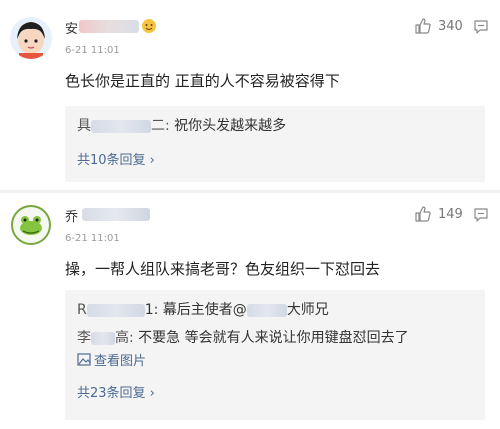  What do you see at coordinates (450, 26) in the screenshot?
I see `like-count: 340` at bounding box center [450, 26].